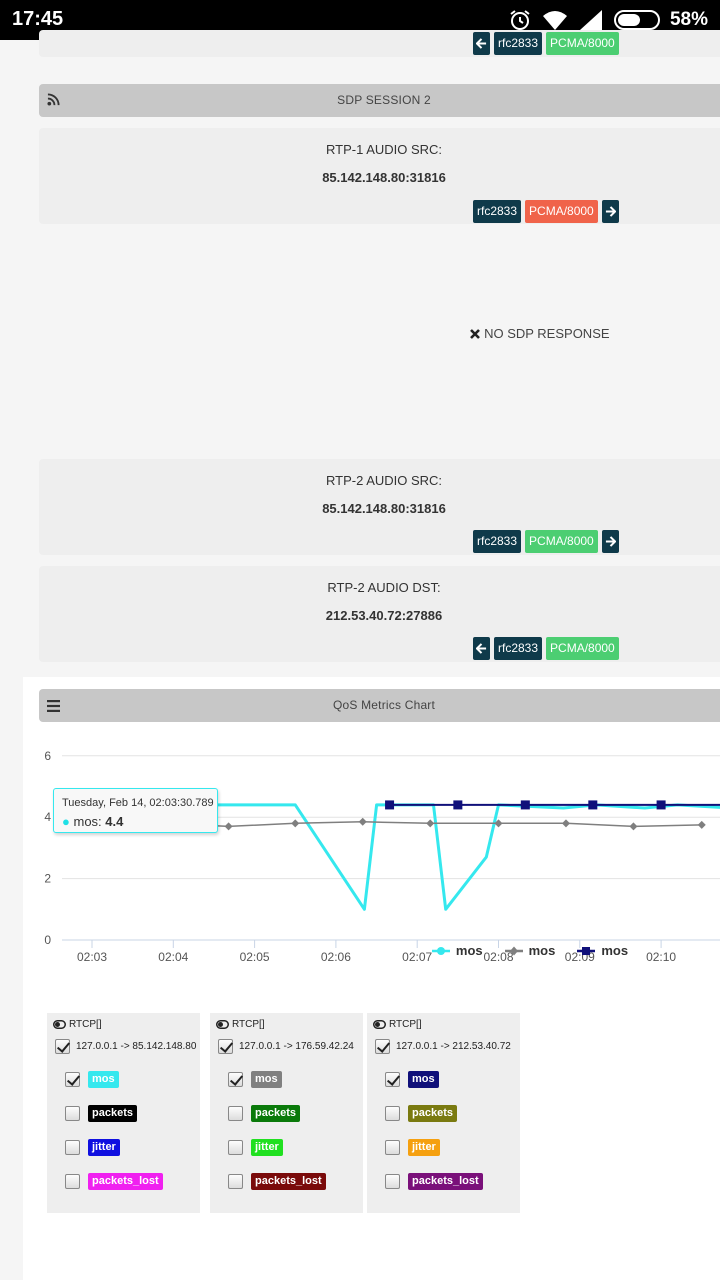 The width and height of the screenshot is (720, 1280). What do you see at coordinates (384, 705) in the screenshot?
I see `qos-chart-title: QoS Metrics Chart` at bounding box center [384, 705].